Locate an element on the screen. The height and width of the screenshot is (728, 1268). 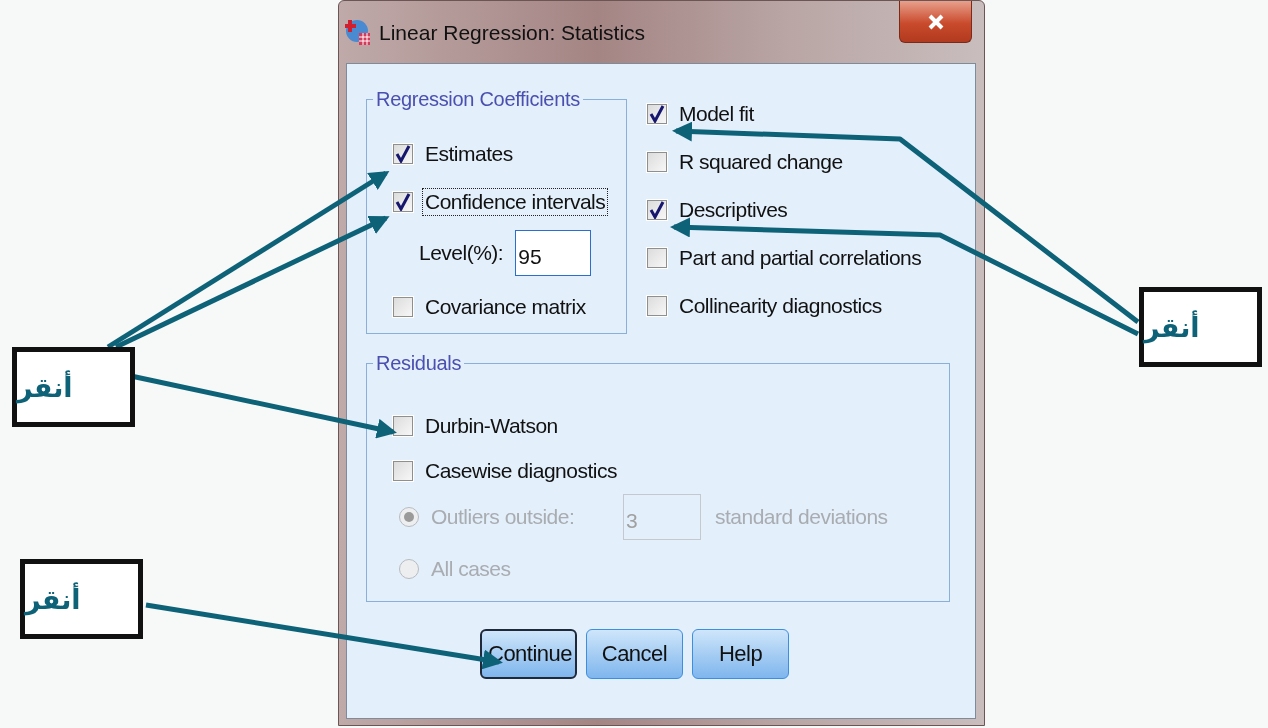
close-button is located at coordinates (935, 22).